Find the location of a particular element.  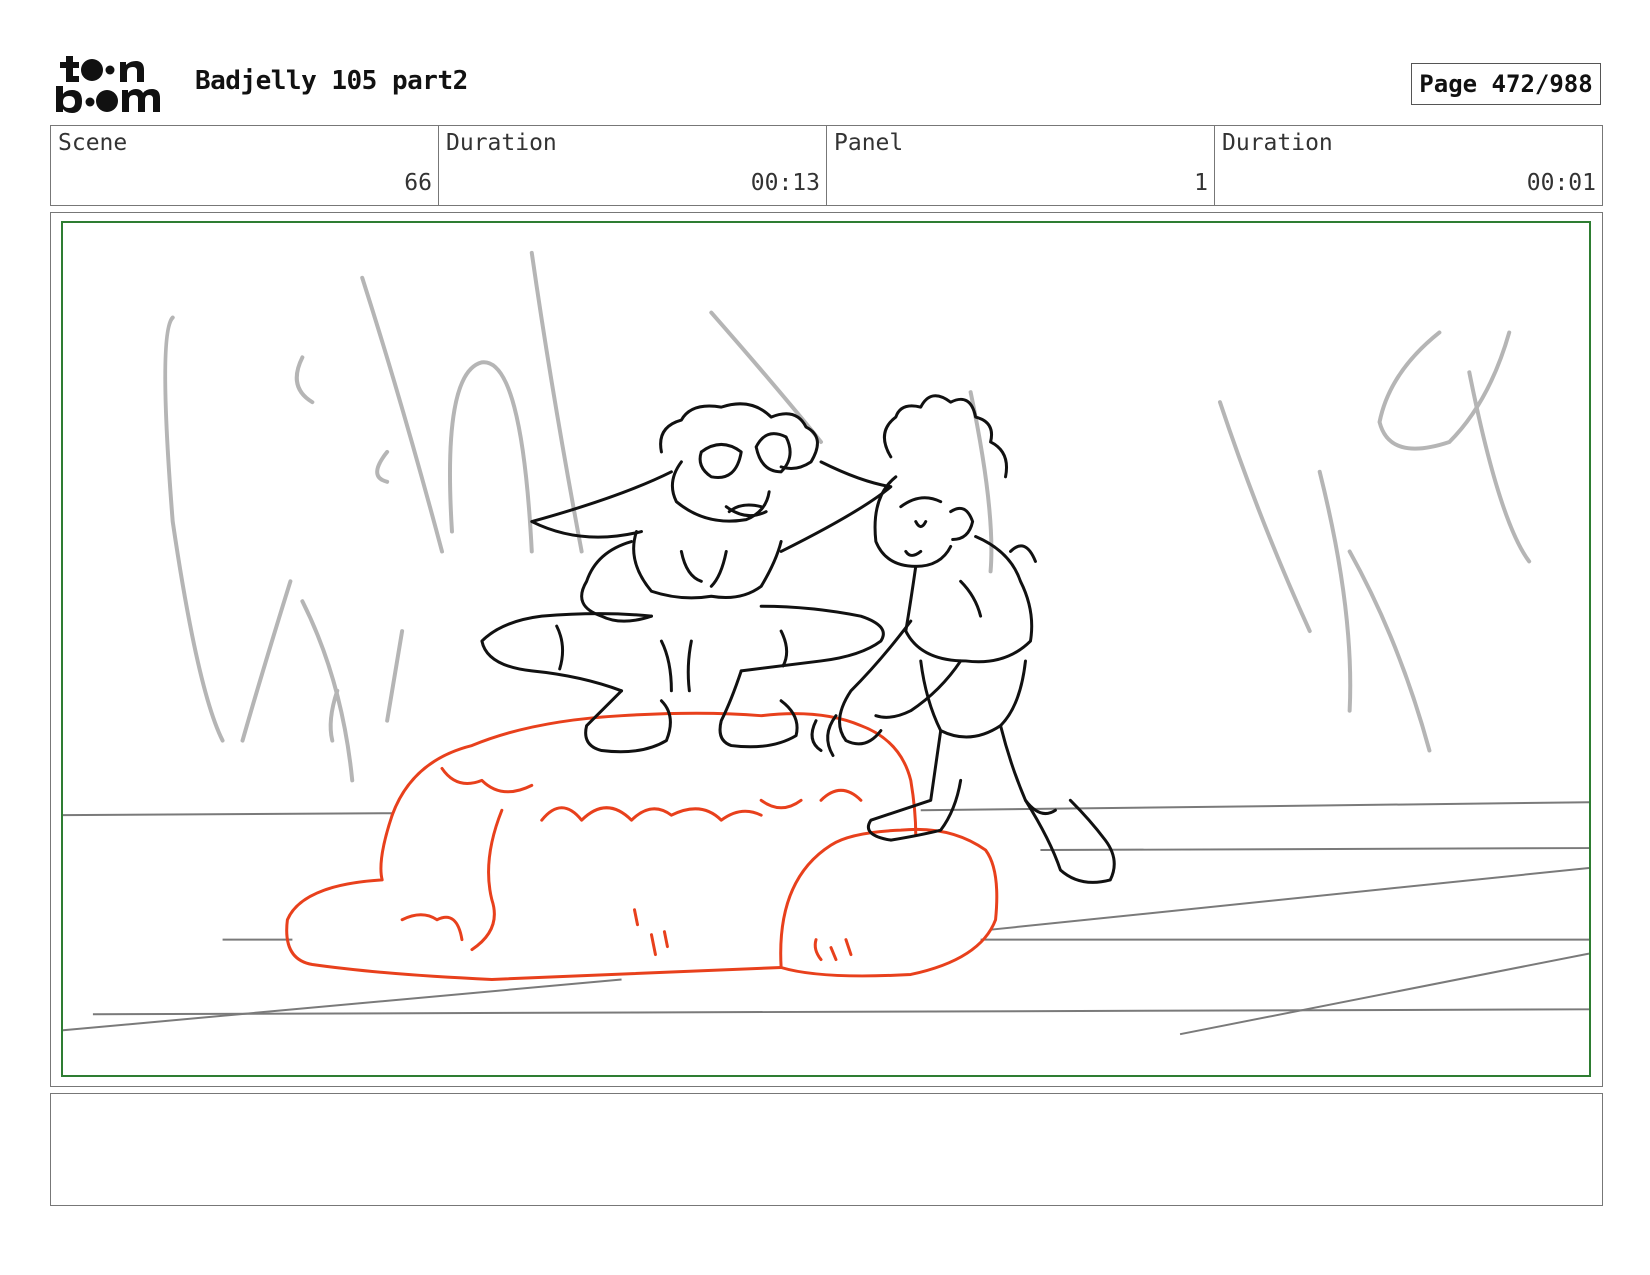

toon-boom-logo is located at coordinates (112, 84).